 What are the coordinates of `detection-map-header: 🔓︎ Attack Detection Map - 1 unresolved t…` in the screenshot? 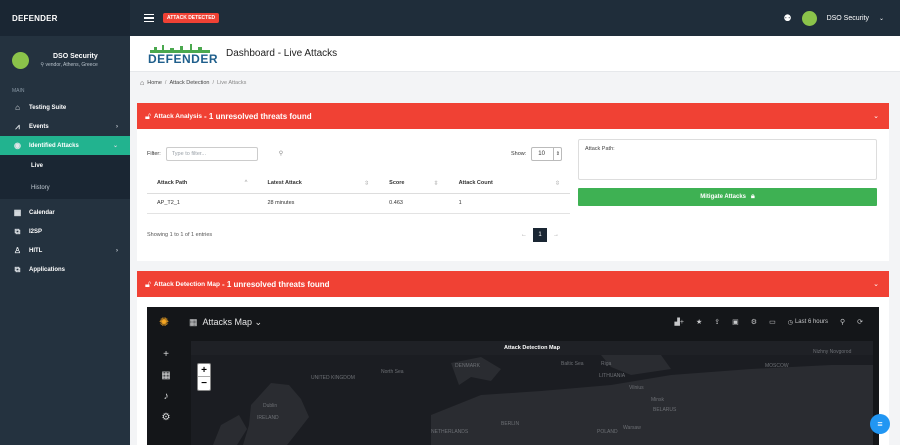 It's located at (513, 284).